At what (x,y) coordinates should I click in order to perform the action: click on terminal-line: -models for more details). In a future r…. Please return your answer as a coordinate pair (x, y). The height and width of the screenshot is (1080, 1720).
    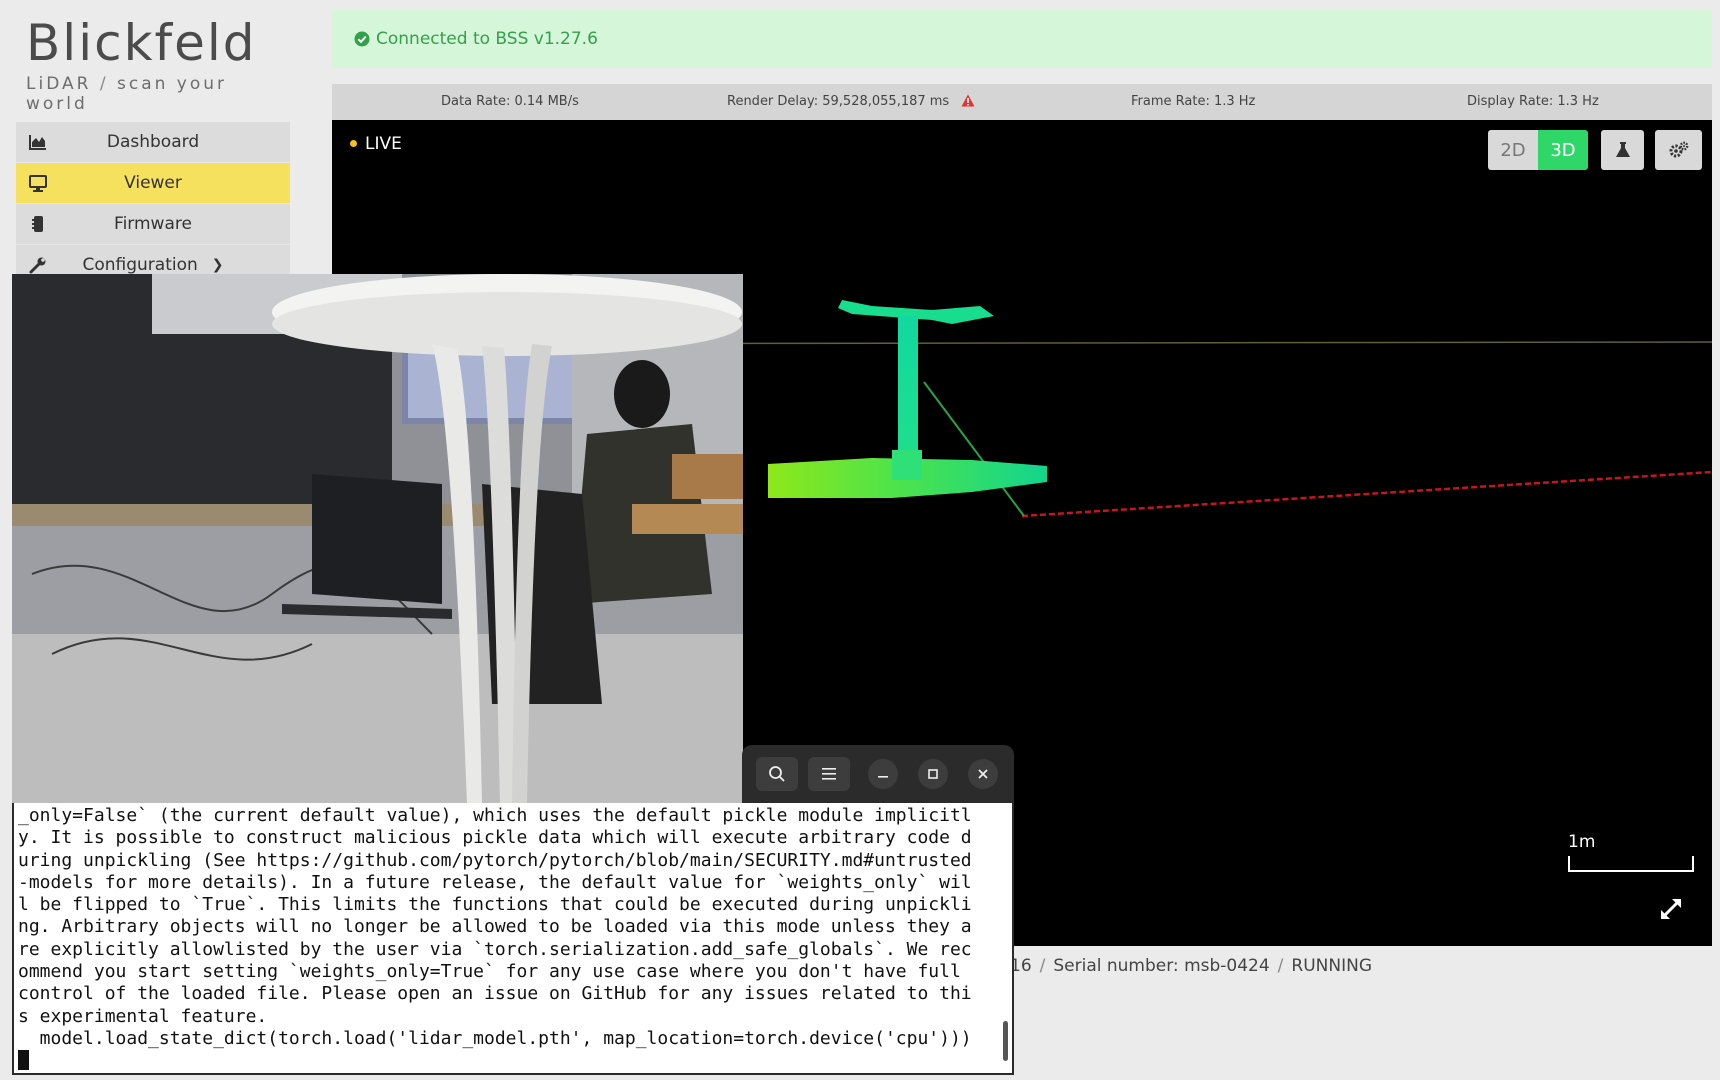
    Looking at the image, I should click on (495, 882).